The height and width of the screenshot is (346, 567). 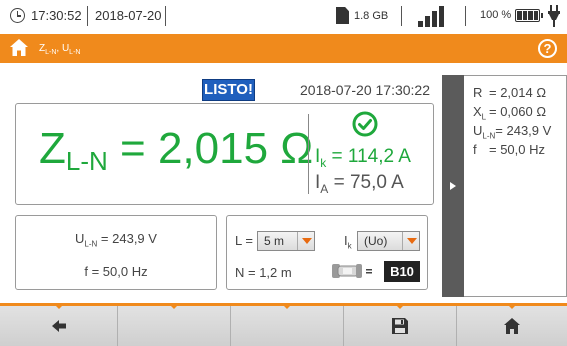 What do you see at coordinates (554, 16) in the screenshot?
I see `plug-icon` at bounding box center [554, 16].